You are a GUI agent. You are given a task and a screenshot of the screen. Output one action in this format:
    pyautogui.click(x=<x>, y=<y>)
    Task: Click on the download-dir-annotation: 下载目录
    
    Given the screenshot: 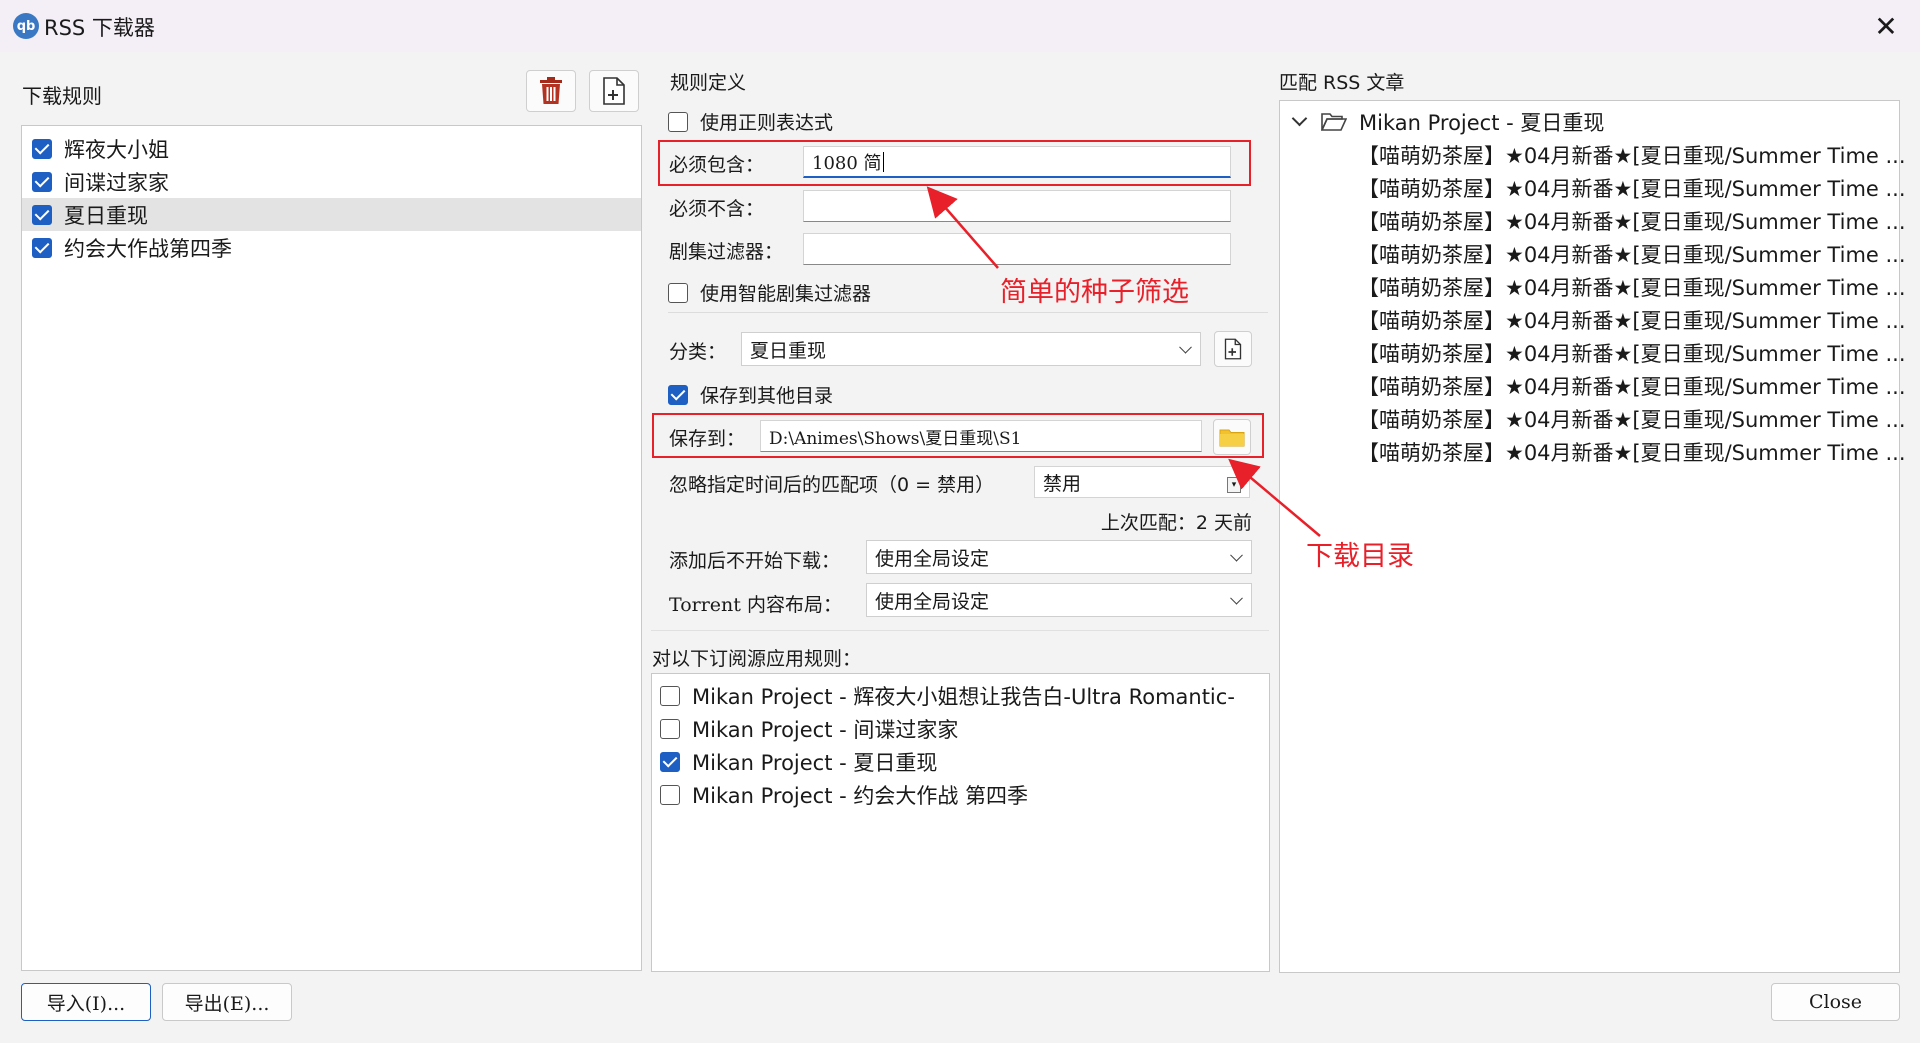 What is the action you would take?
    pyautogui.click(x=1360, y=556)
    